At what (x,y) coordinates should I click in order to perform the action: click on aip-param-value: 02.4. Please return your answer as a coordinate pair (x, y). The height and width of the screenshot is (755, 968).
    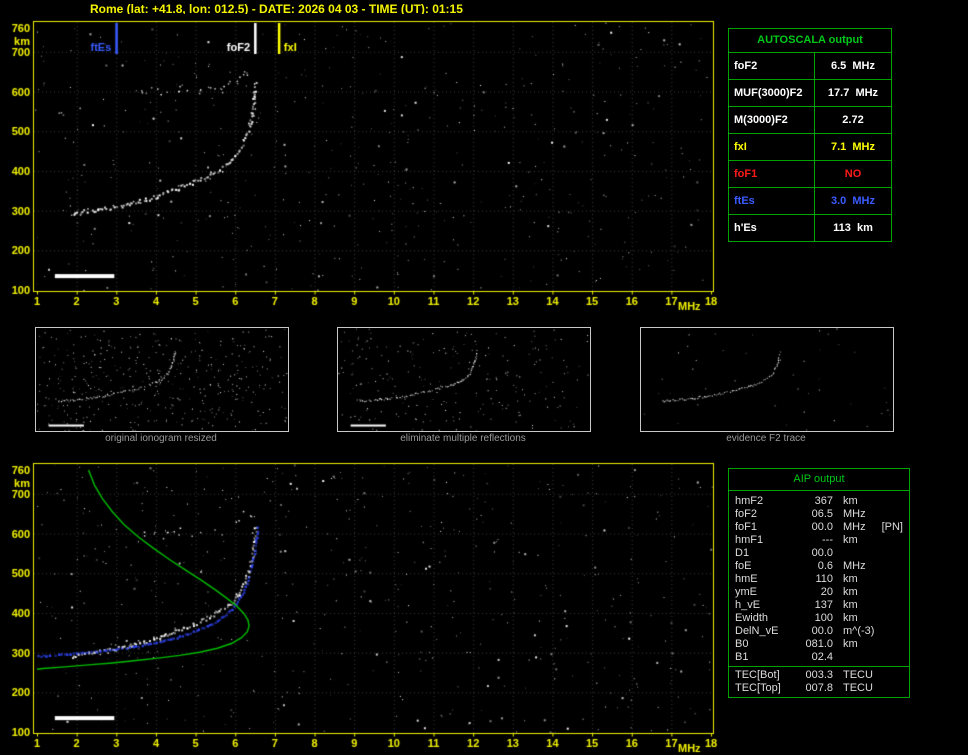
    Looking at the image, I should click on (822, 657).